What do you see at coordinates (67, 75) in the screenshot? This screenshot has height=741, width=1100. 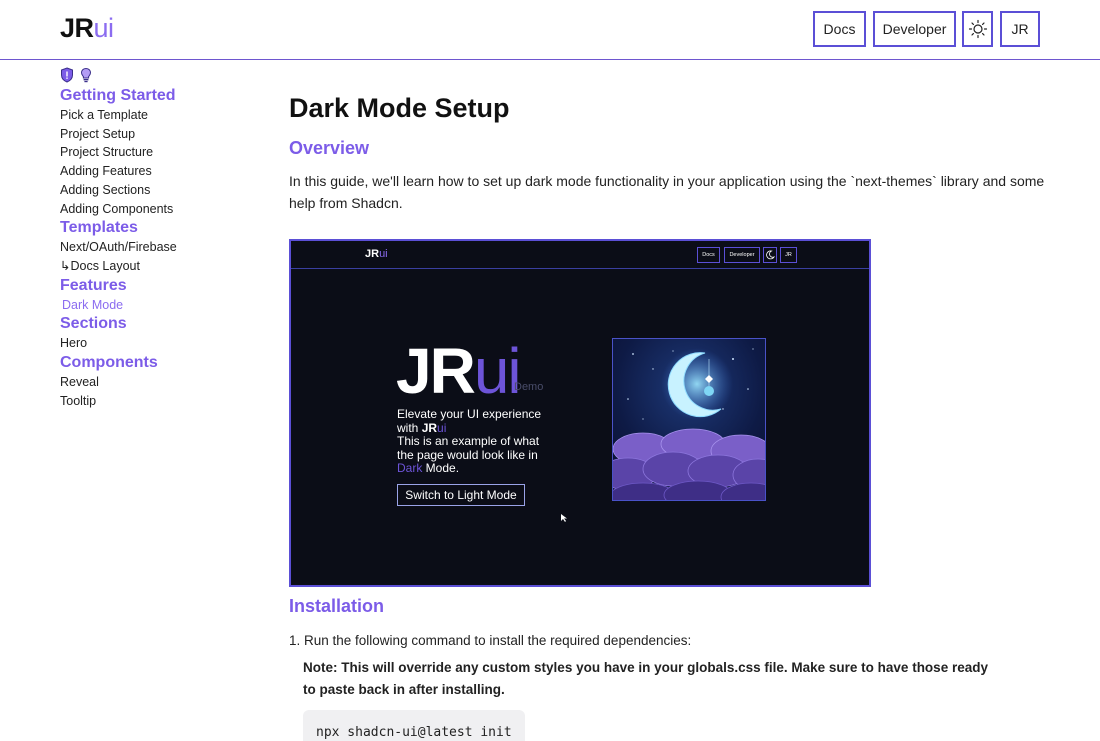 I see `shield-icon` at bounding box center [67, 75].